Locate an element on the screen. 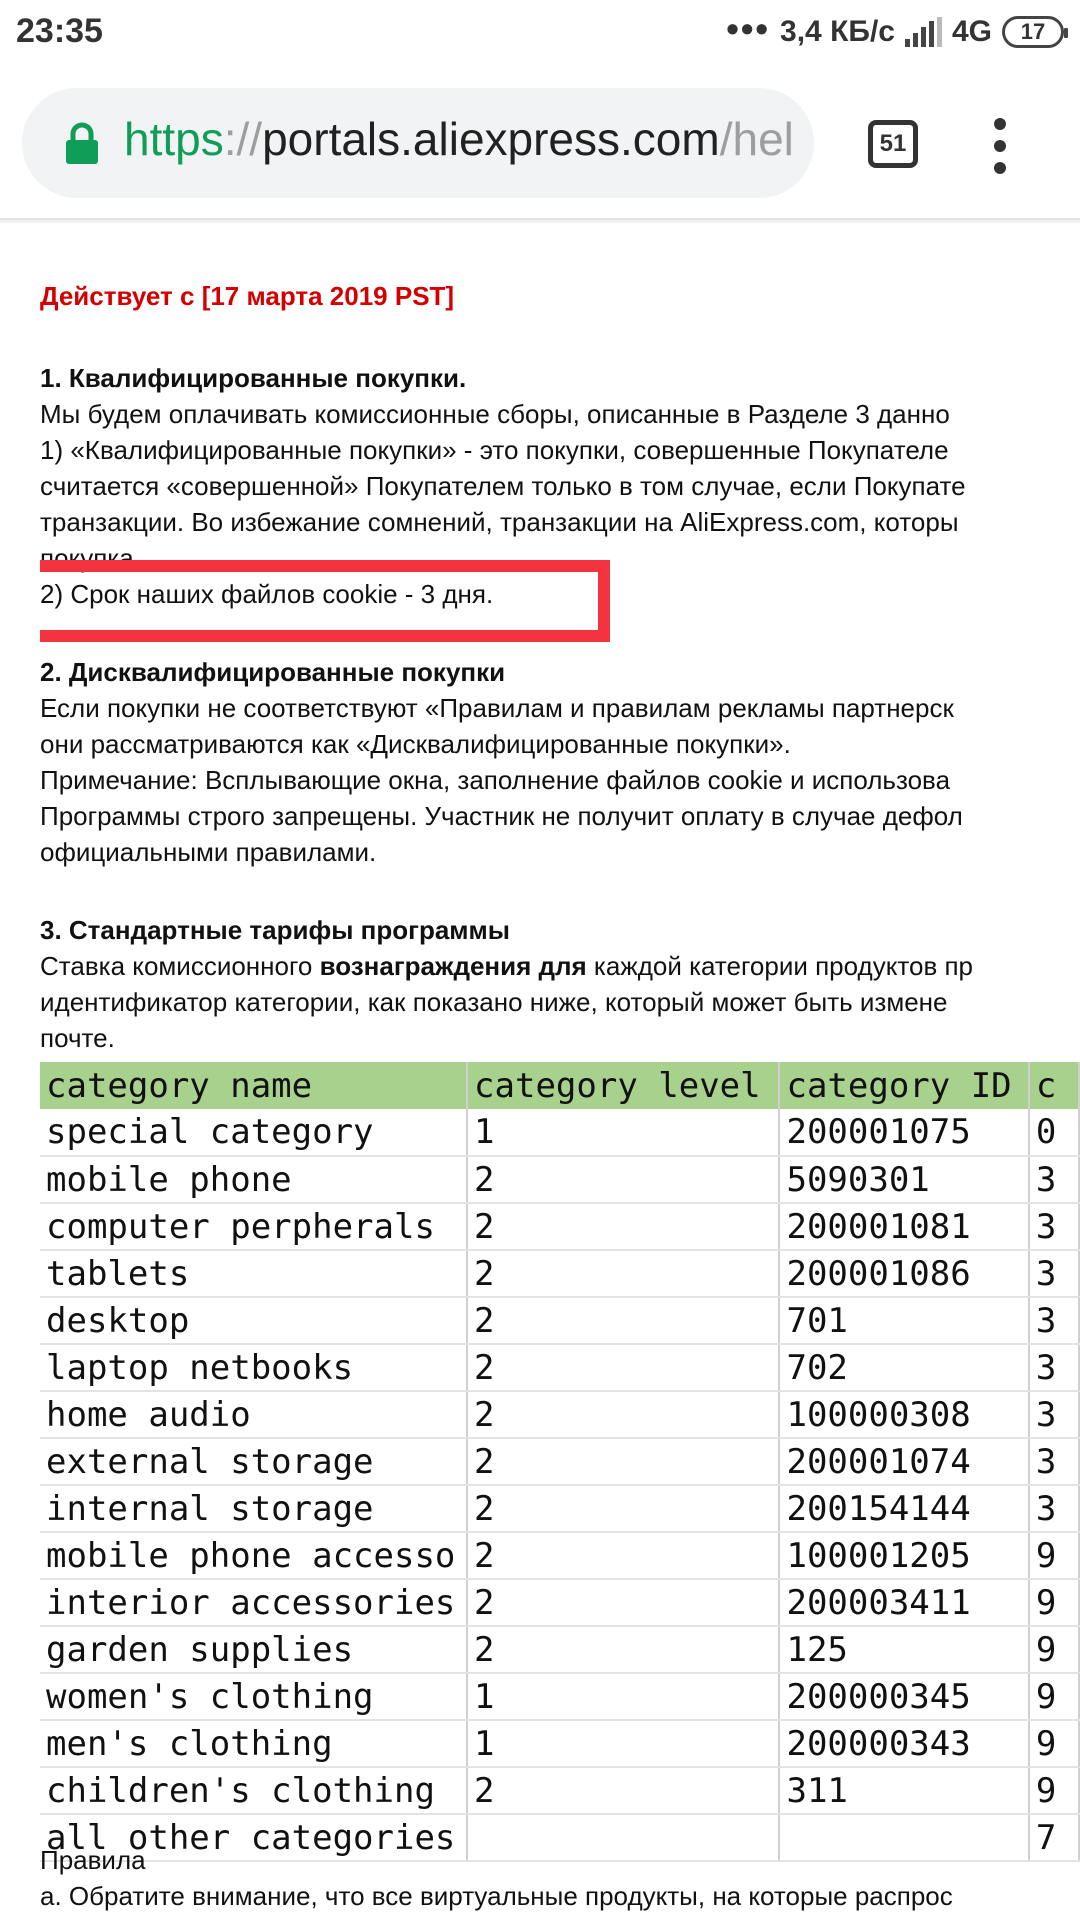 The width and height of the screenshot is (1080, 1920). address-bar: https://portals.aliexpress.com/hel is located at coordinates (418, 143).